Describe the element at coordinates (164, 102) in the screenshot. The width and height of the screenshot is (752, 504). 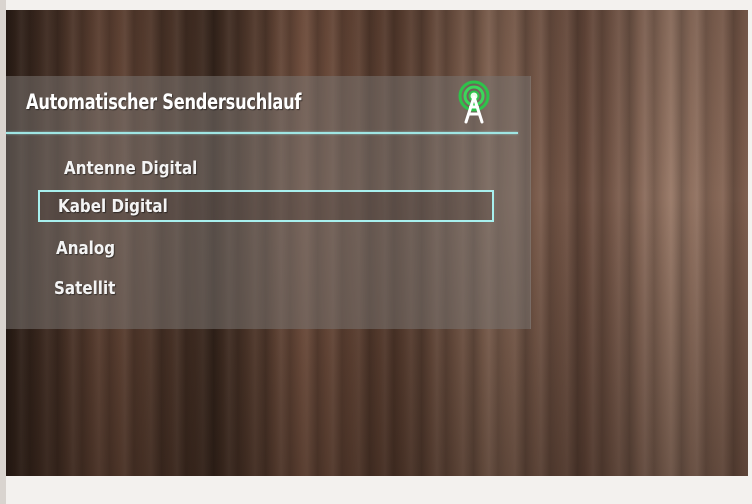
I see `menu-title: Automatischer Sendersuchlauf` at that location.